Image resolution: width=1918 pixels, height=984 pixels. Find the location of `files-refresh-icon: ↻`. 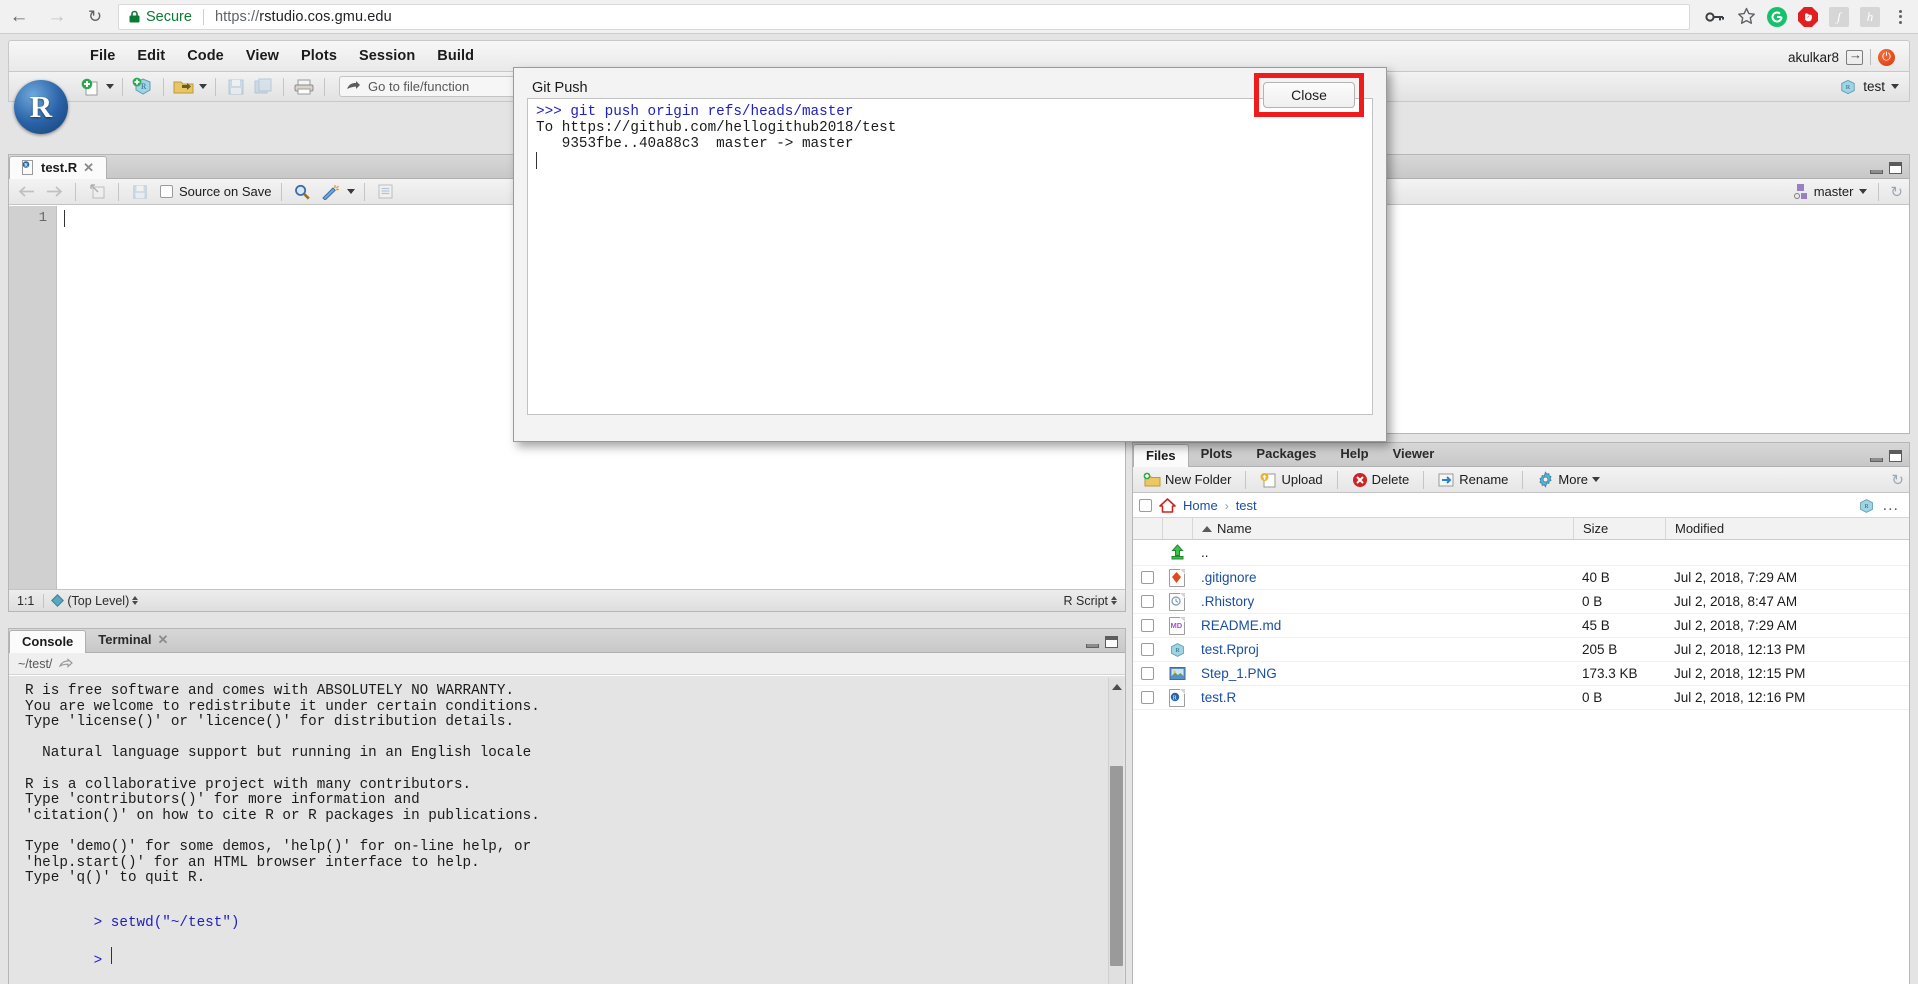

files-refresh-icon: ↻ is located at coordinates (1897, 480).